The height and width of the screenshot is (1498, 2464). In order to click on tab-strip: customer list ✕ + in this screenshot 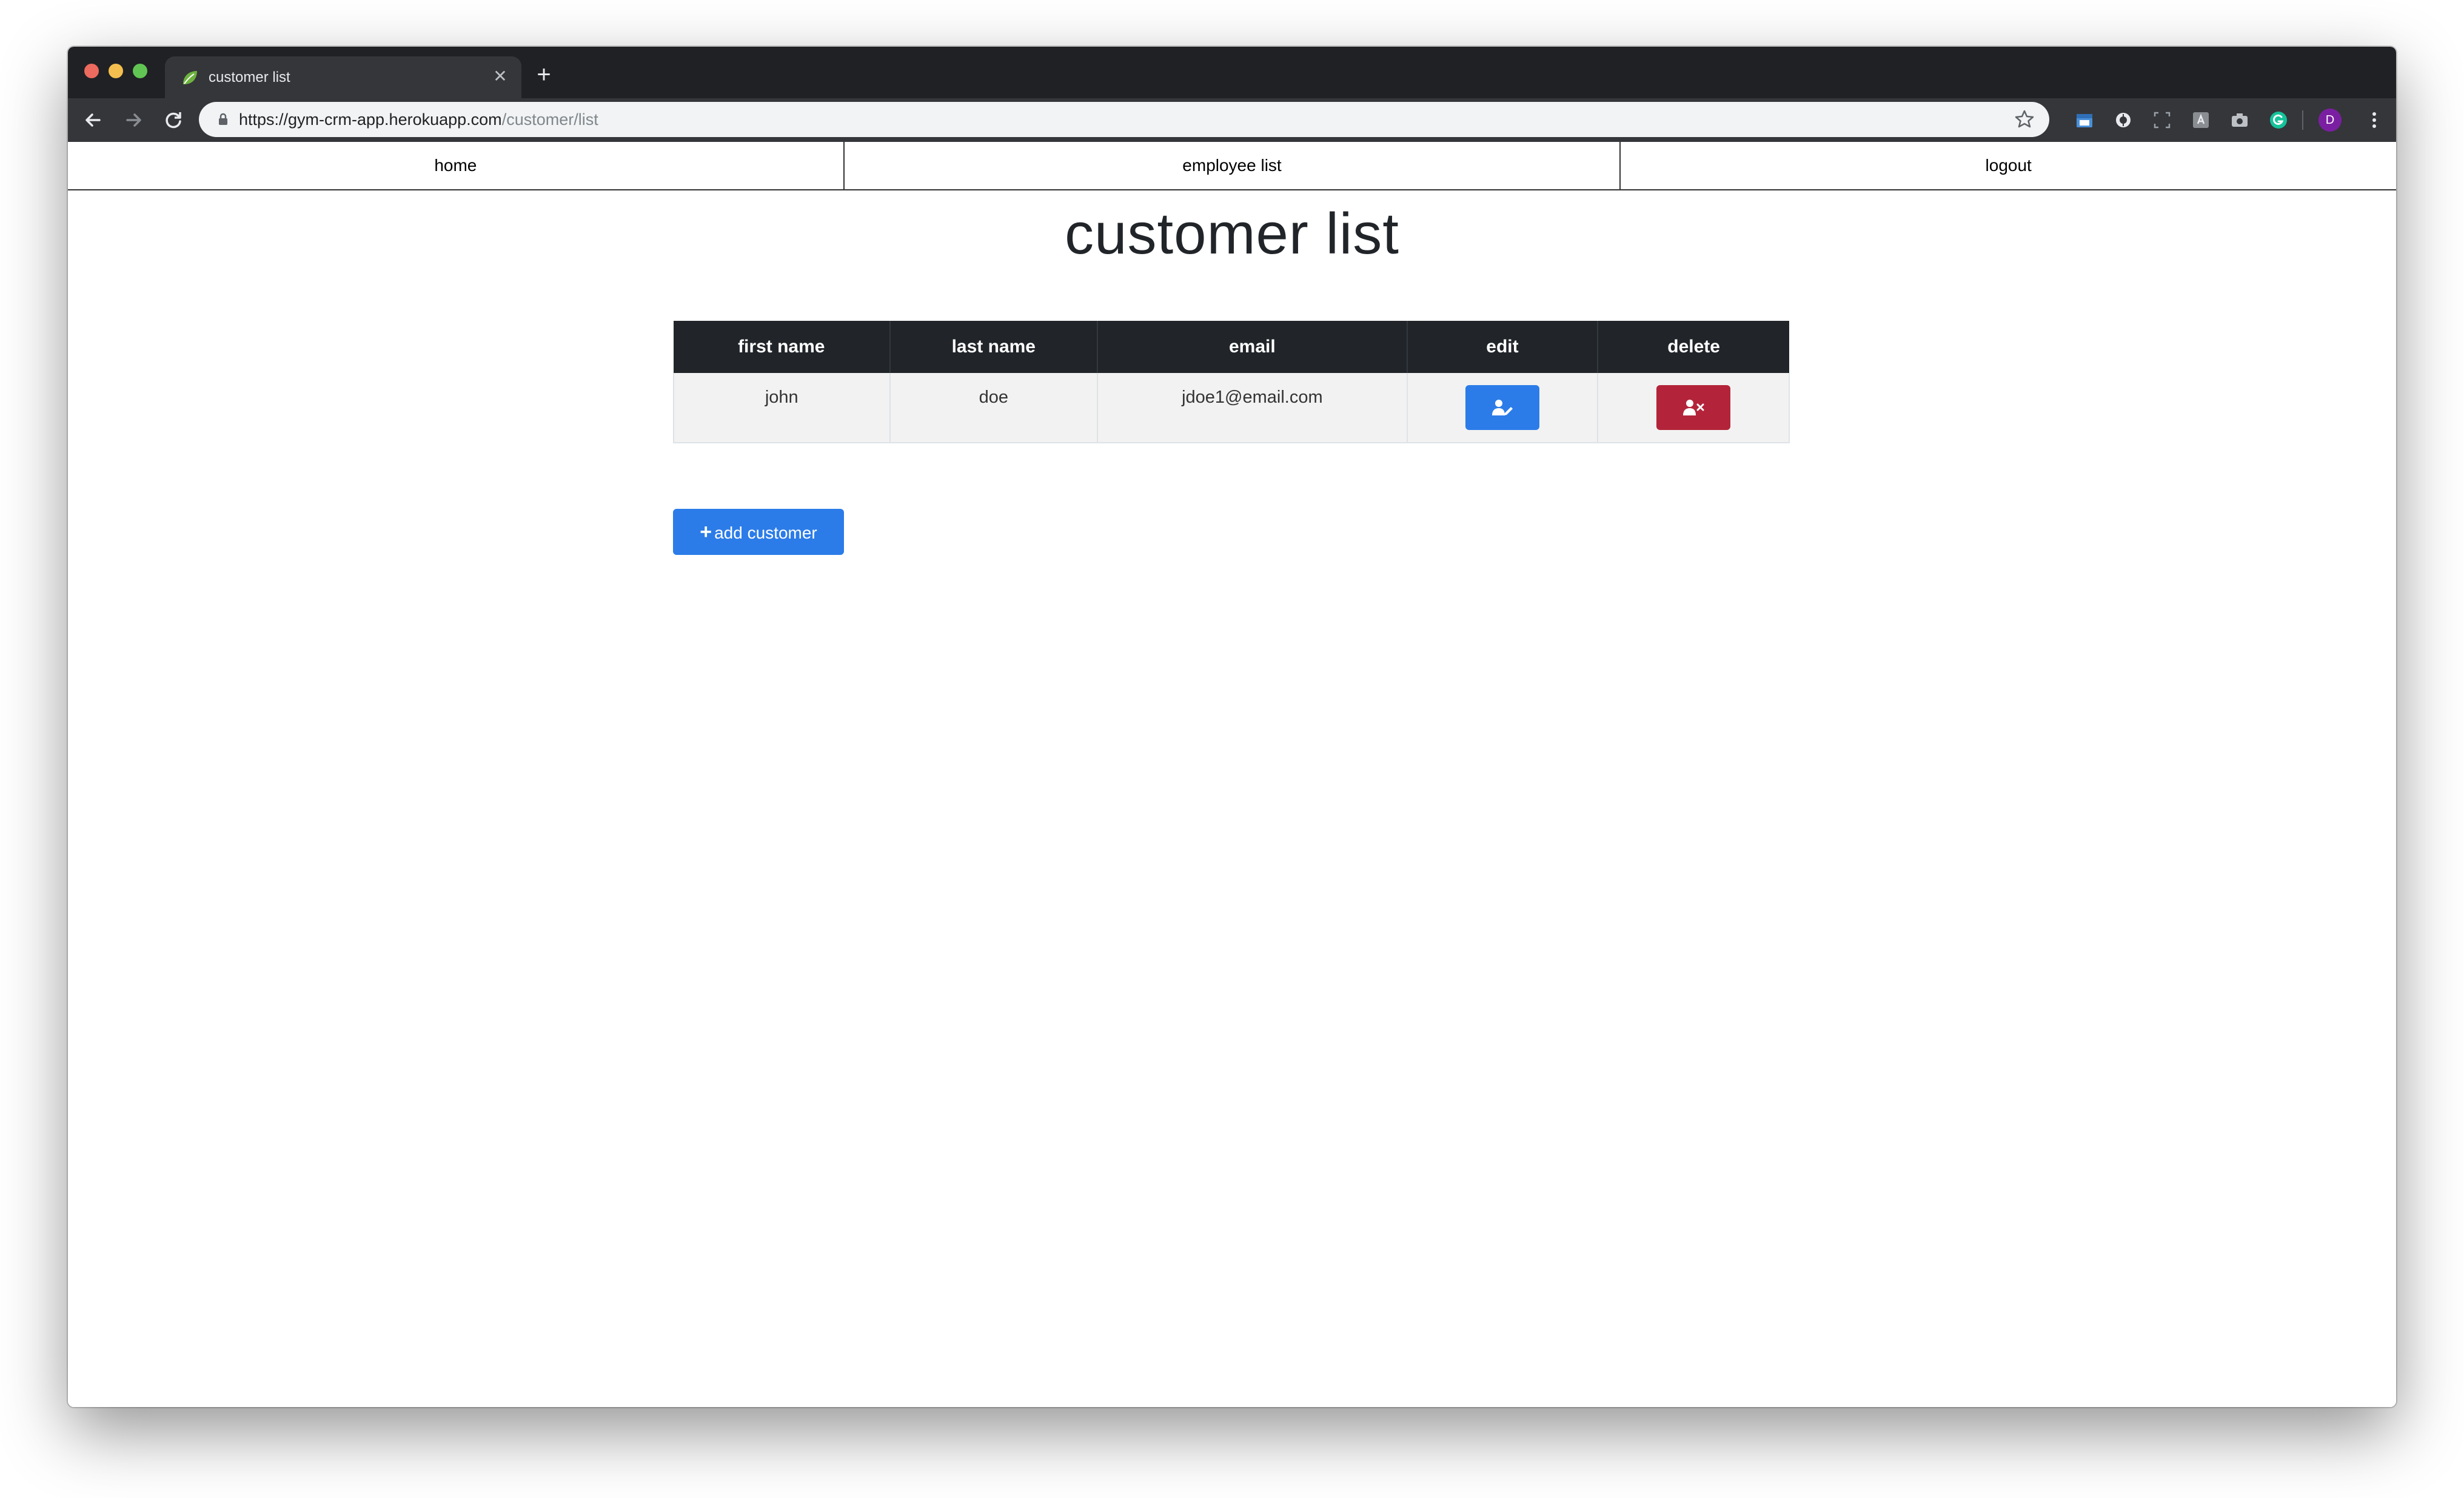, I will do `click(1232, 72)`.